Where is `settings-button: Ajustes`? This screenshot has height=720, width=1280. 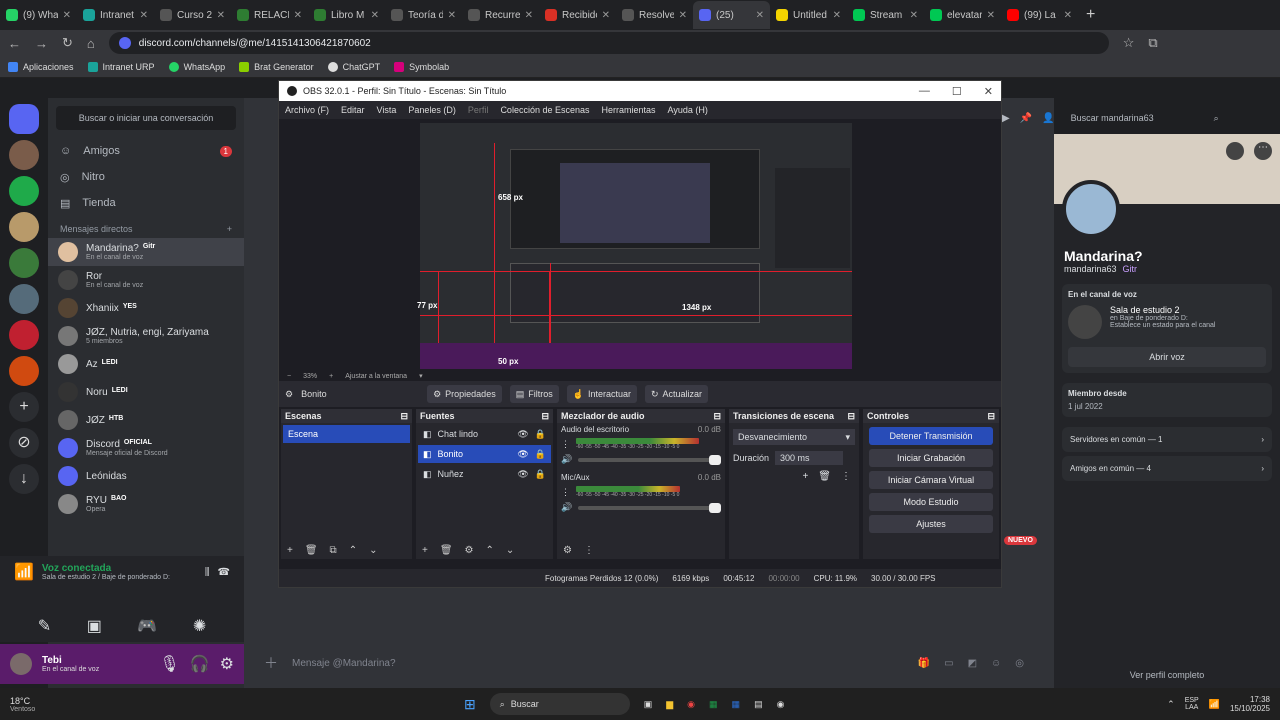 settings-button: Ajustes is located at coordinates (931, 524).